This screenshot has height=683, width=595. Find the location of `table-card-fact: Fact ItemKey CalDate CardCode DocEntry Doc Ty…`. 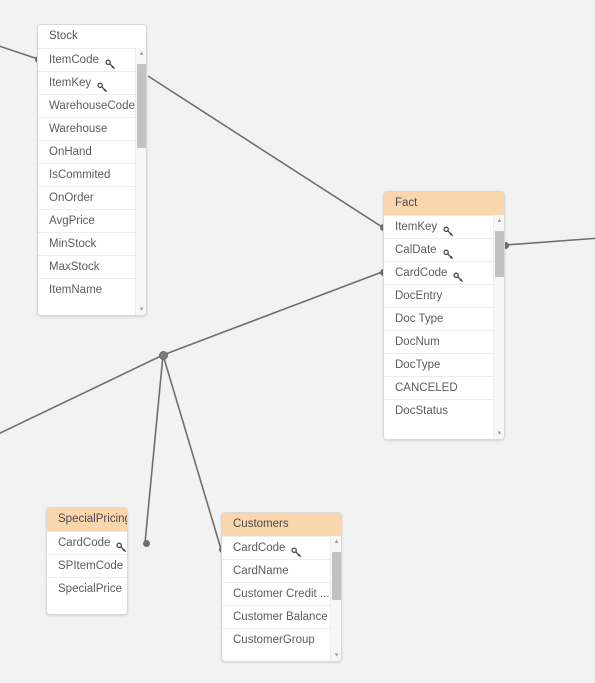

table-card-fact: Fact ItemKey CalDate CardCode DocEntry Doc Ty… is located at coordinates (444, 315).